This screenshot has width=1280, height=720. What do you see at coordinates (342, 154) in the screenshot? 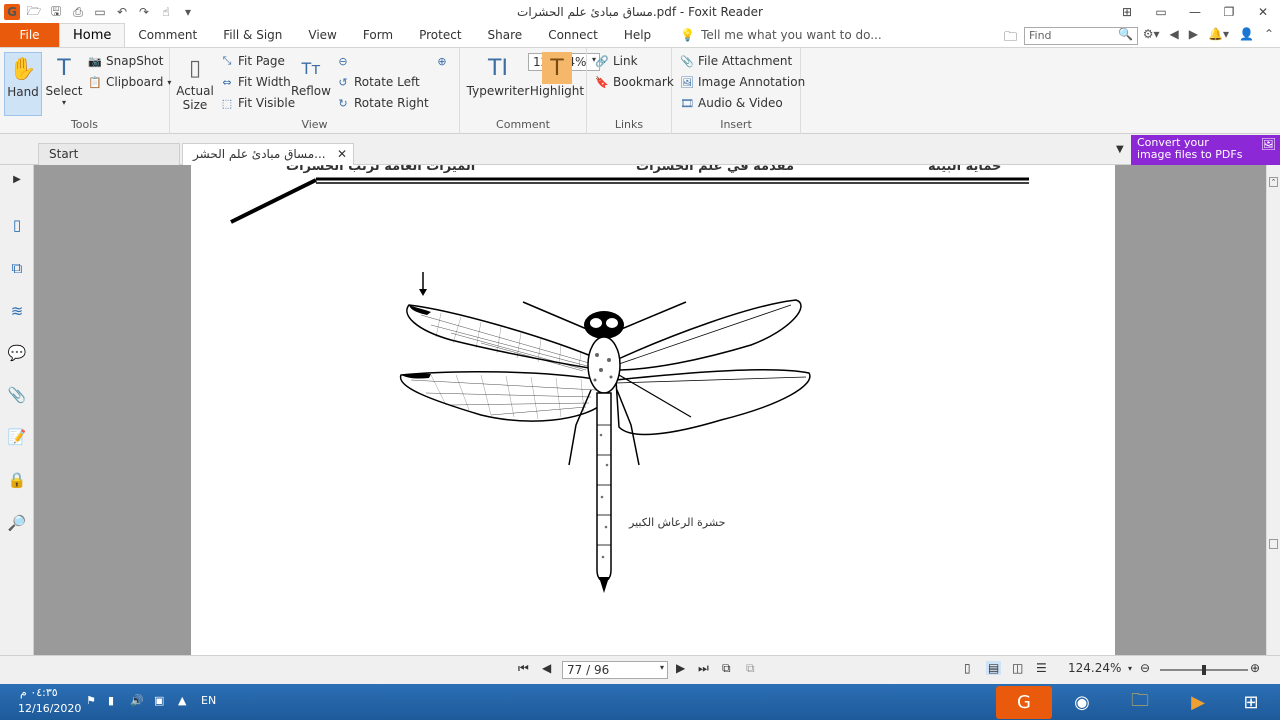
I see `close-tab-icon: ✕` at bounding box center [342, 154].